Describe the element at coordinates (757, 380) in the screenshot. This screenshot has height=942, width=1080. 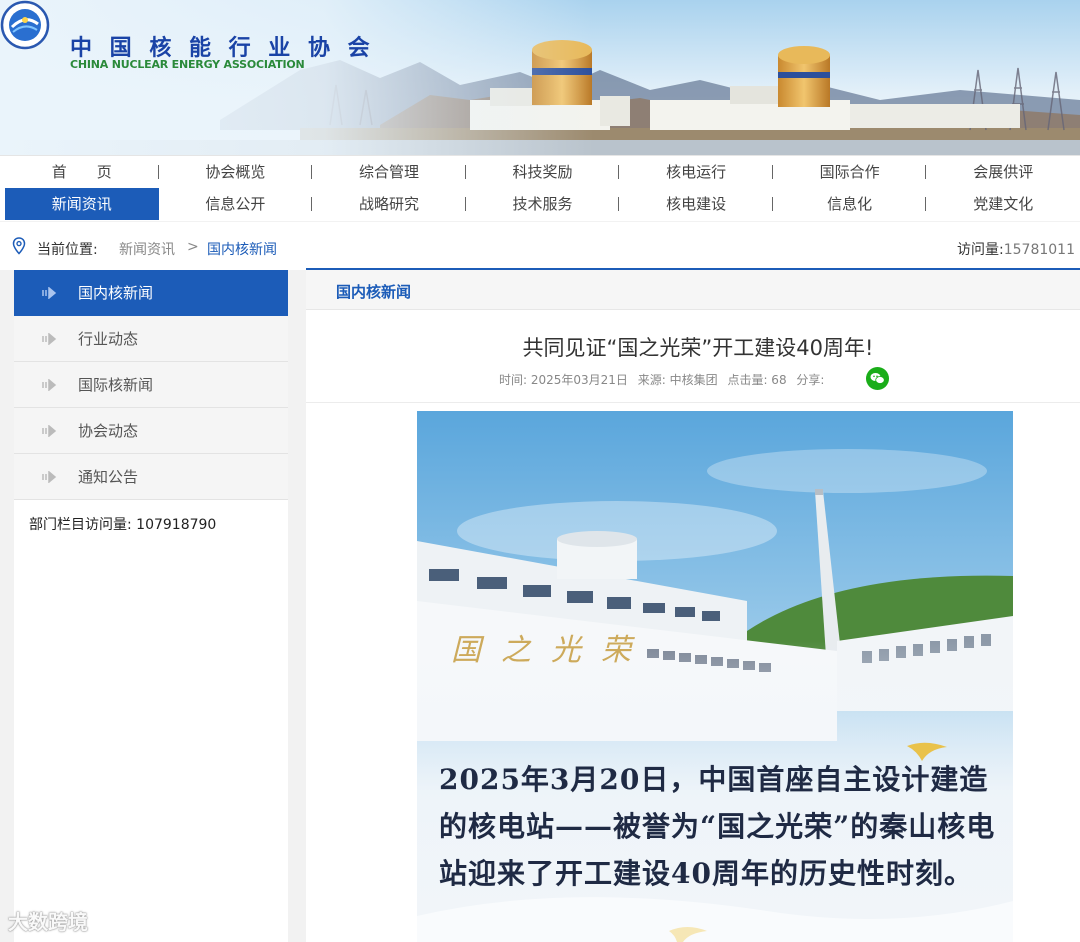
I see `article-clicks: 点击量: 68` at that location.